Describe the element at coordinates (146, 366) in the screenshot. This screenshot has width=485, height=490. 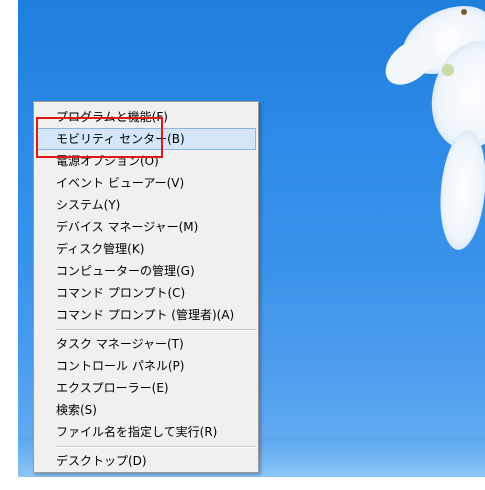
I see `menu-item-control-panel: コントロール パネル(P)` at that location.